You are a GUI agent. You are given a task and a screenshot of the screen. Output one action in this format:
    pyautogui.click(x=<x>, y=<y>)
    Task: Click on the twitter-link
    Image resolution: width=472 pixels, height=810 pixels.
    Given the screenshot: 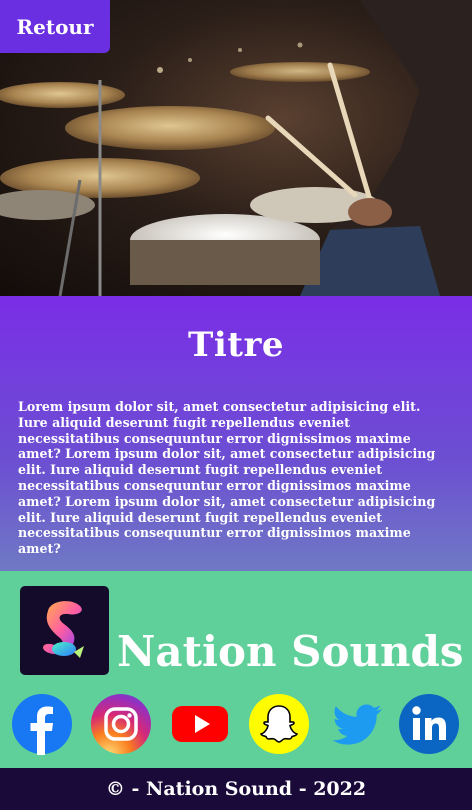 What is the action you would take?
    pyautogui.click(x=358, y=724)
    